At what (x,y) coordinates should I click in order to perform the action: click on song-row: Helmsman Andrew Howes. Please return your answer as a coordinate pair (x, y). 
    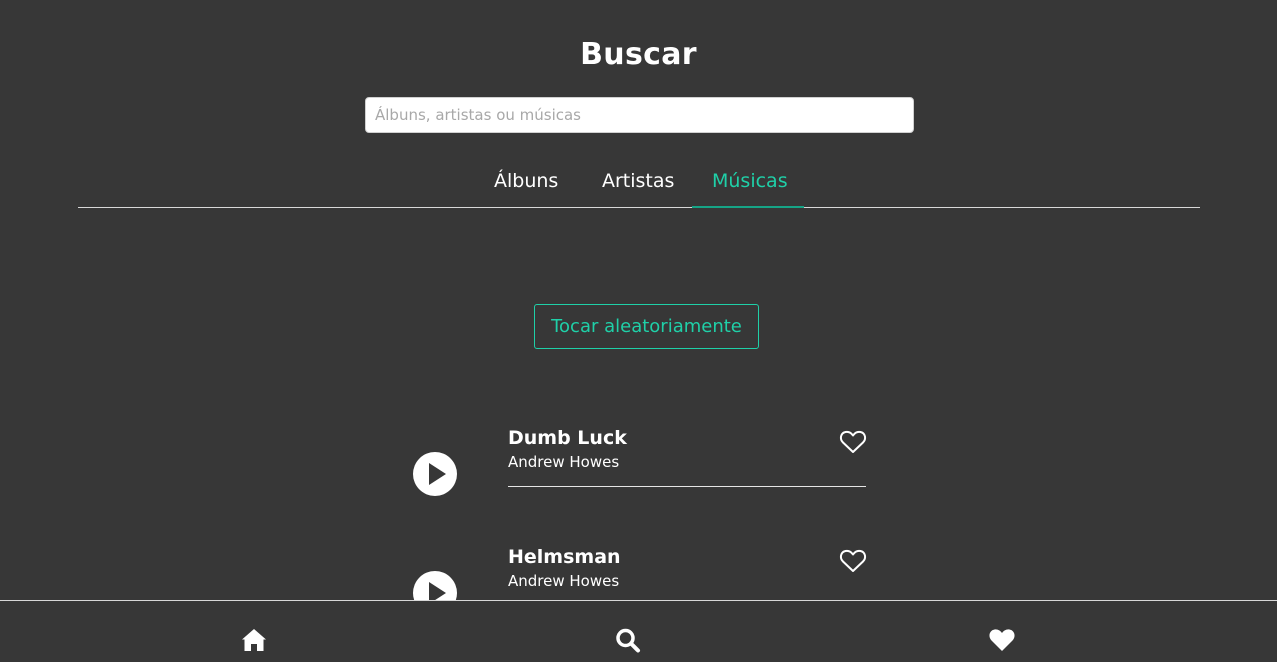
    Looking at the image, I should click on (638, 573).